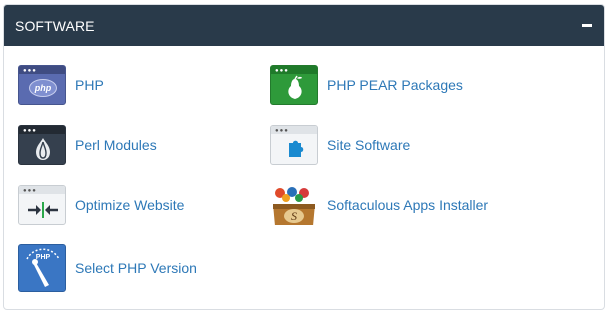  I want to click on item-select-php-version: PHP Select PHP Version, so click(107, 268).